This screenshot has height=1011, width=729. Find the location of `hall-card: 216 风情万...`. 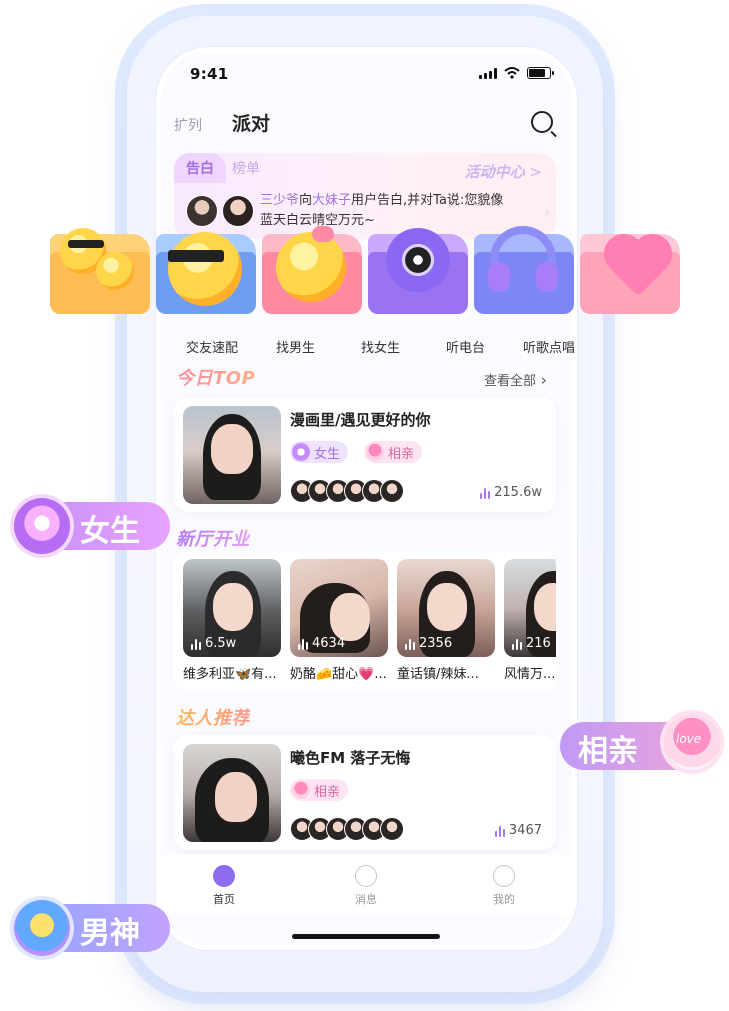

hall-card: 216 风情万... is located at coordinates (530, 620).